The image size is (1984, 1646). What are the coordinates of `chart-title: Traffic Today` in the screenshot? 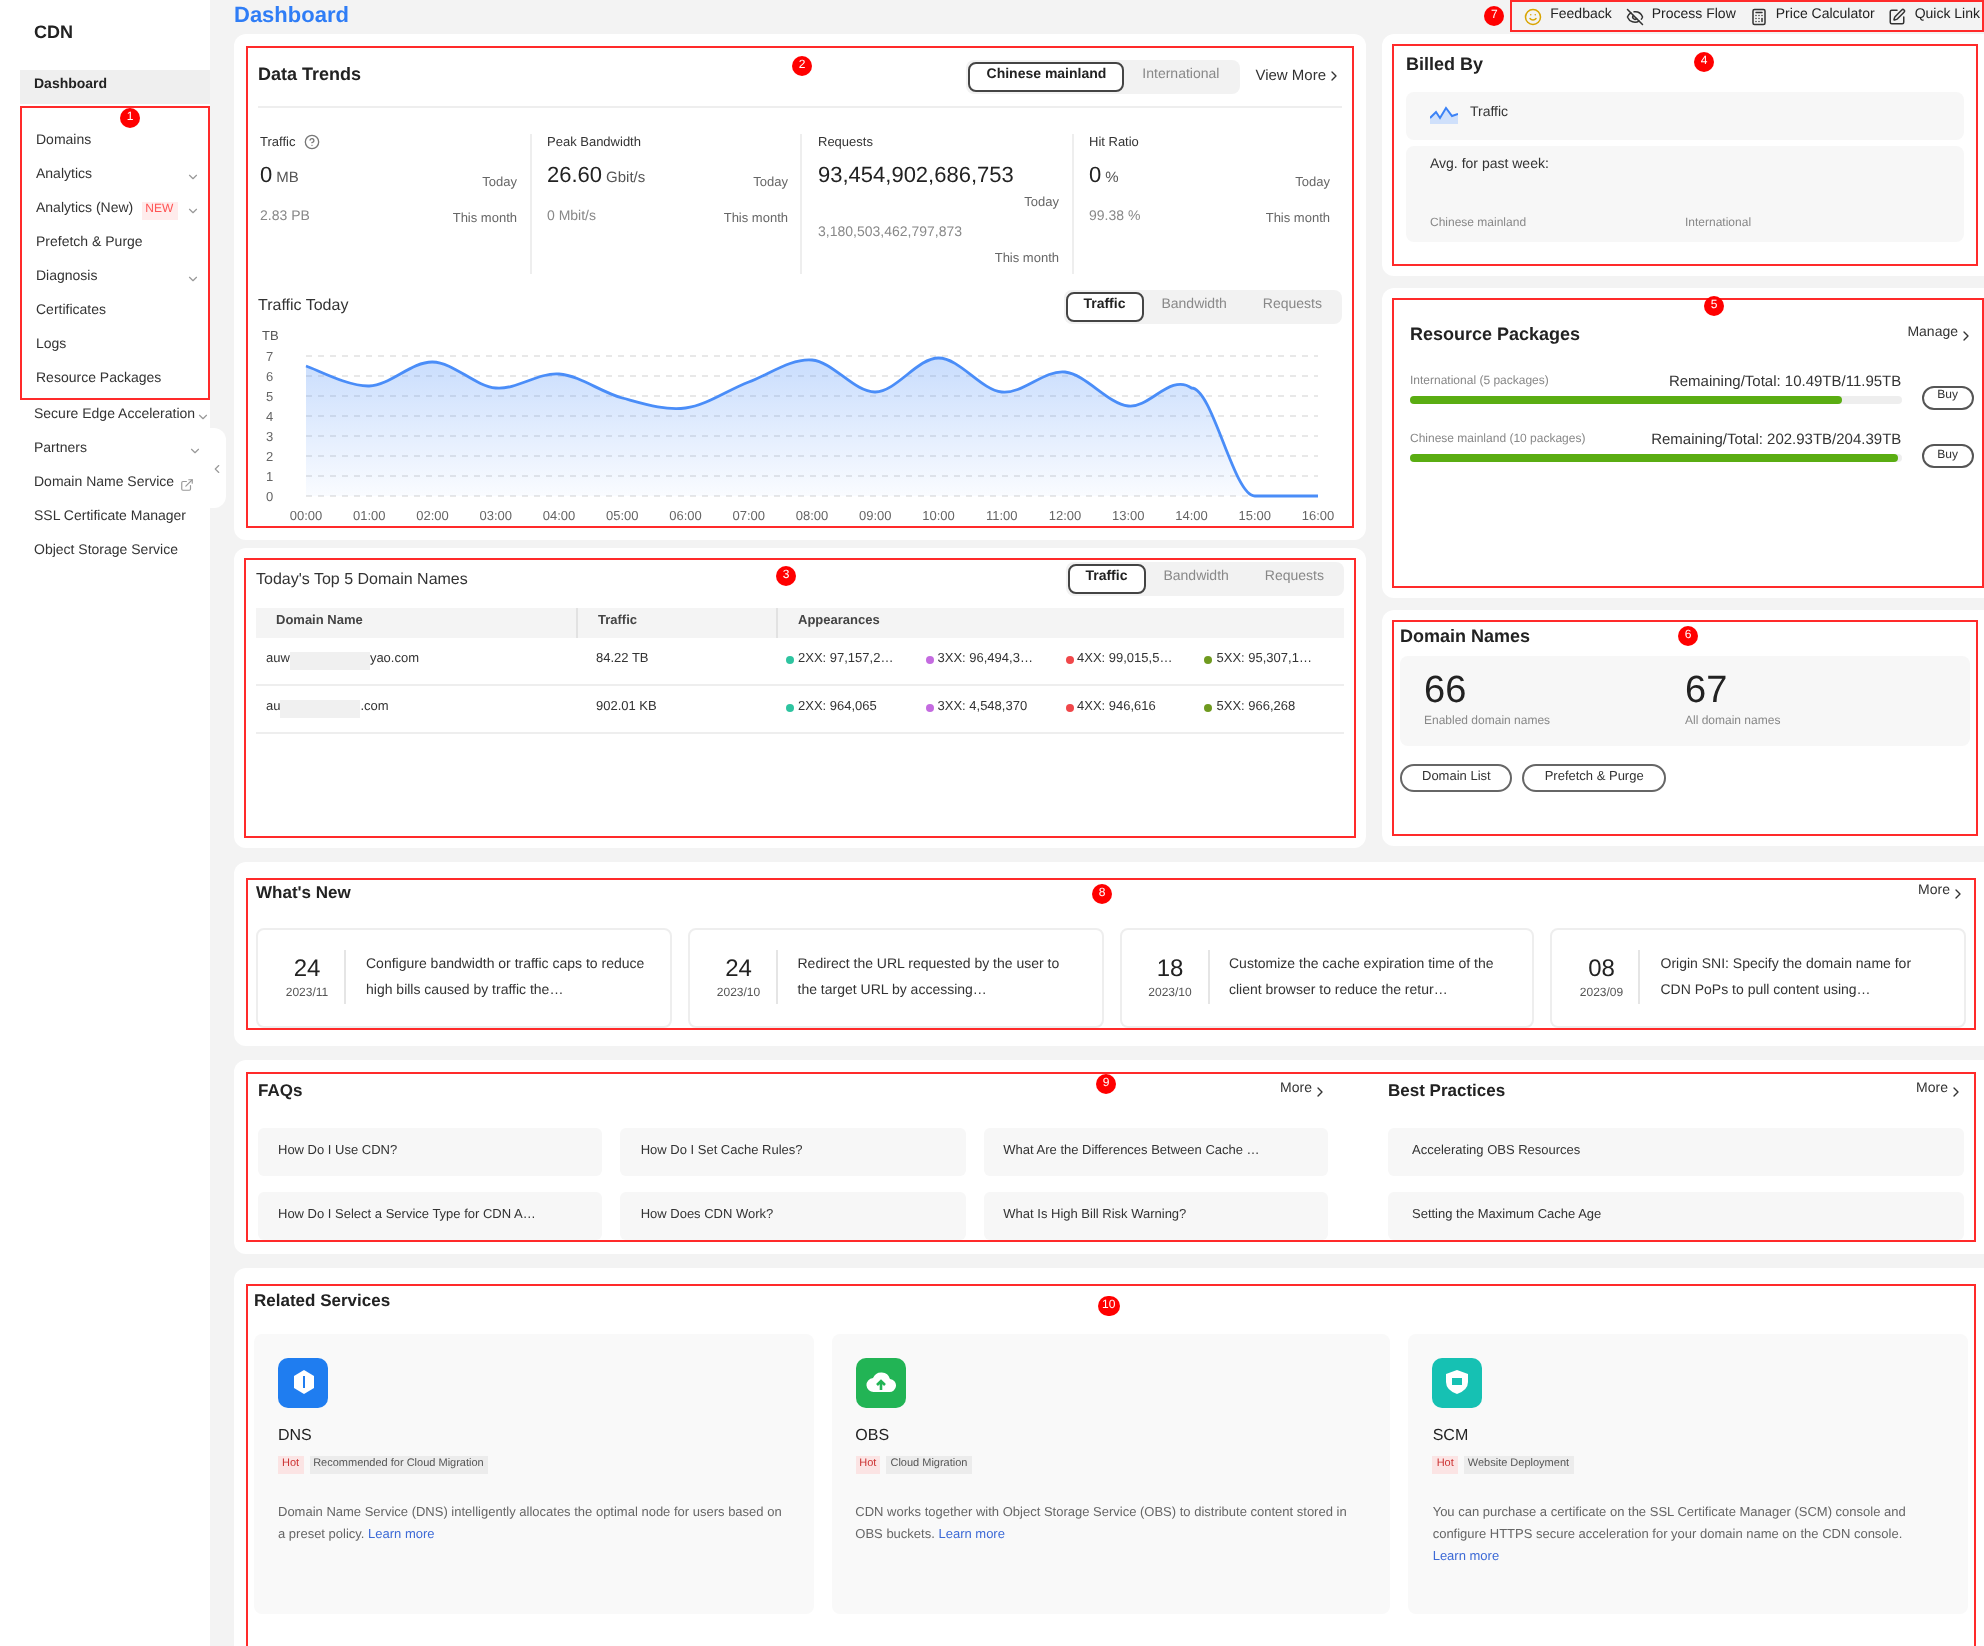 It's located at (303, 306).